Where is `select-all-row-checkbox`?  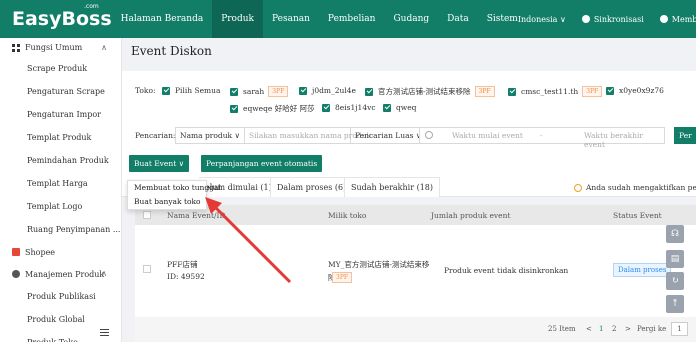 select-all-row-checkbox is located at coordinates (147, 215).